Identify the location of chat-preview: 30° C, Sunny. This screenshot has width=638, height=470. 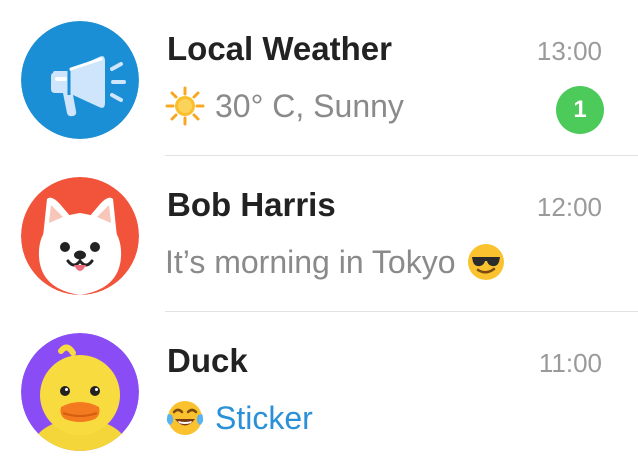
(284, 106).